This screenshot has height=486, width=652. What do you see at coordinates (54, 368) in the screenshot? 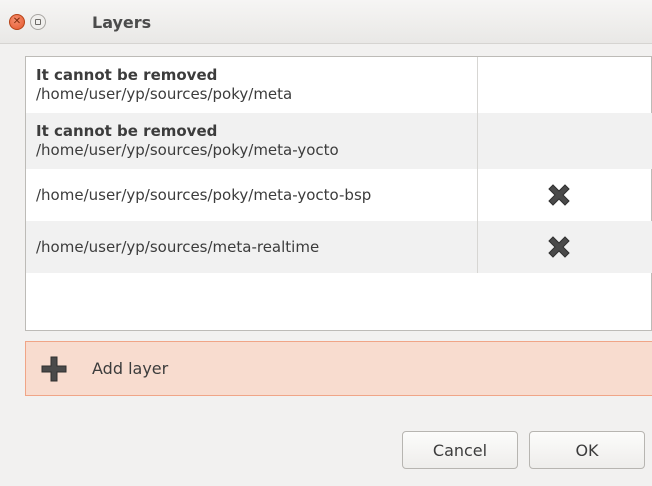
I see `plus-icon` at bounding box center [54, 368].